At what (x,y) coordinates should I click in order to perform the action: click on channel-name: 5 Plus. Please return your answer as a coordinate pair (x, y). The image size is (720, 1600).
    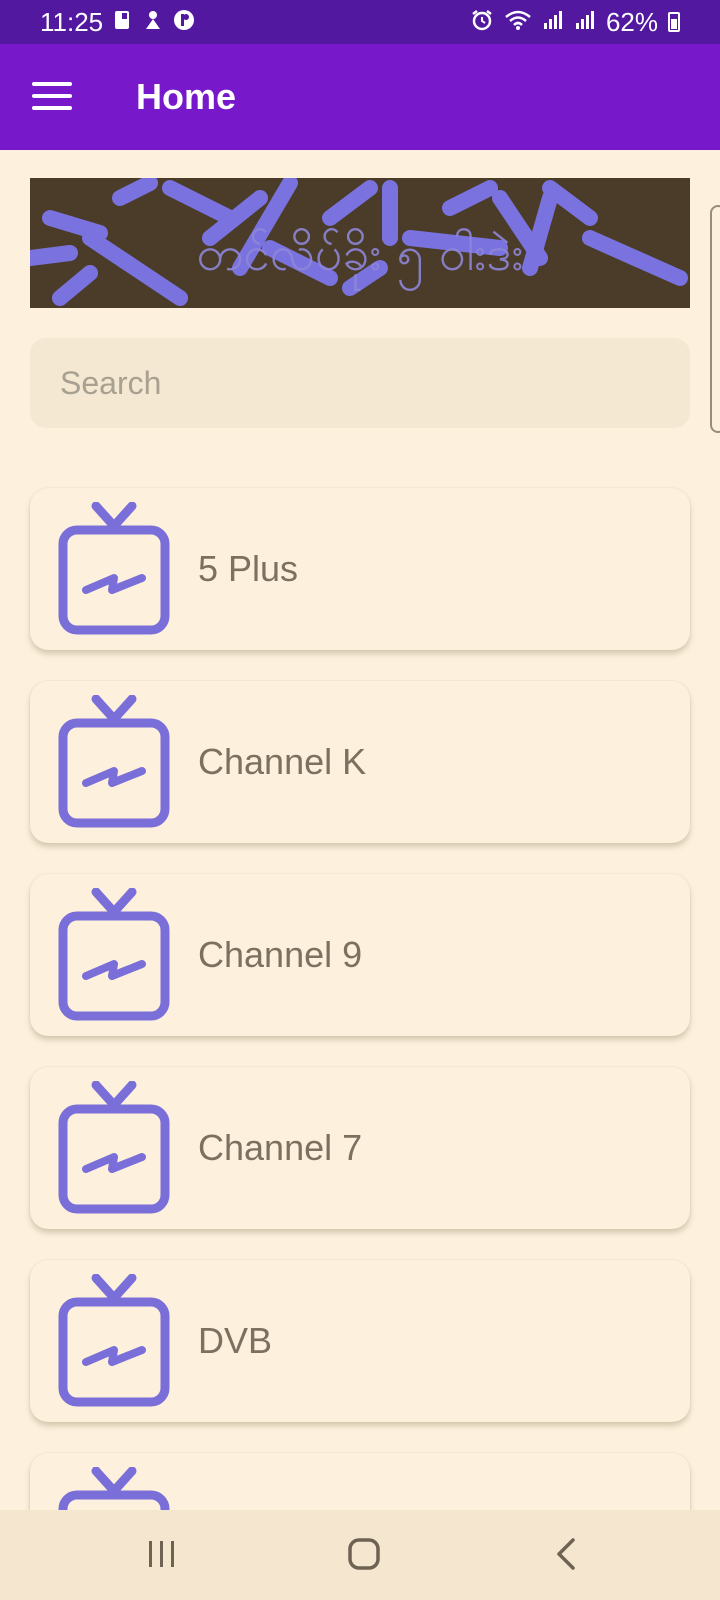
    Looking at the image, I should click on (248, 568).